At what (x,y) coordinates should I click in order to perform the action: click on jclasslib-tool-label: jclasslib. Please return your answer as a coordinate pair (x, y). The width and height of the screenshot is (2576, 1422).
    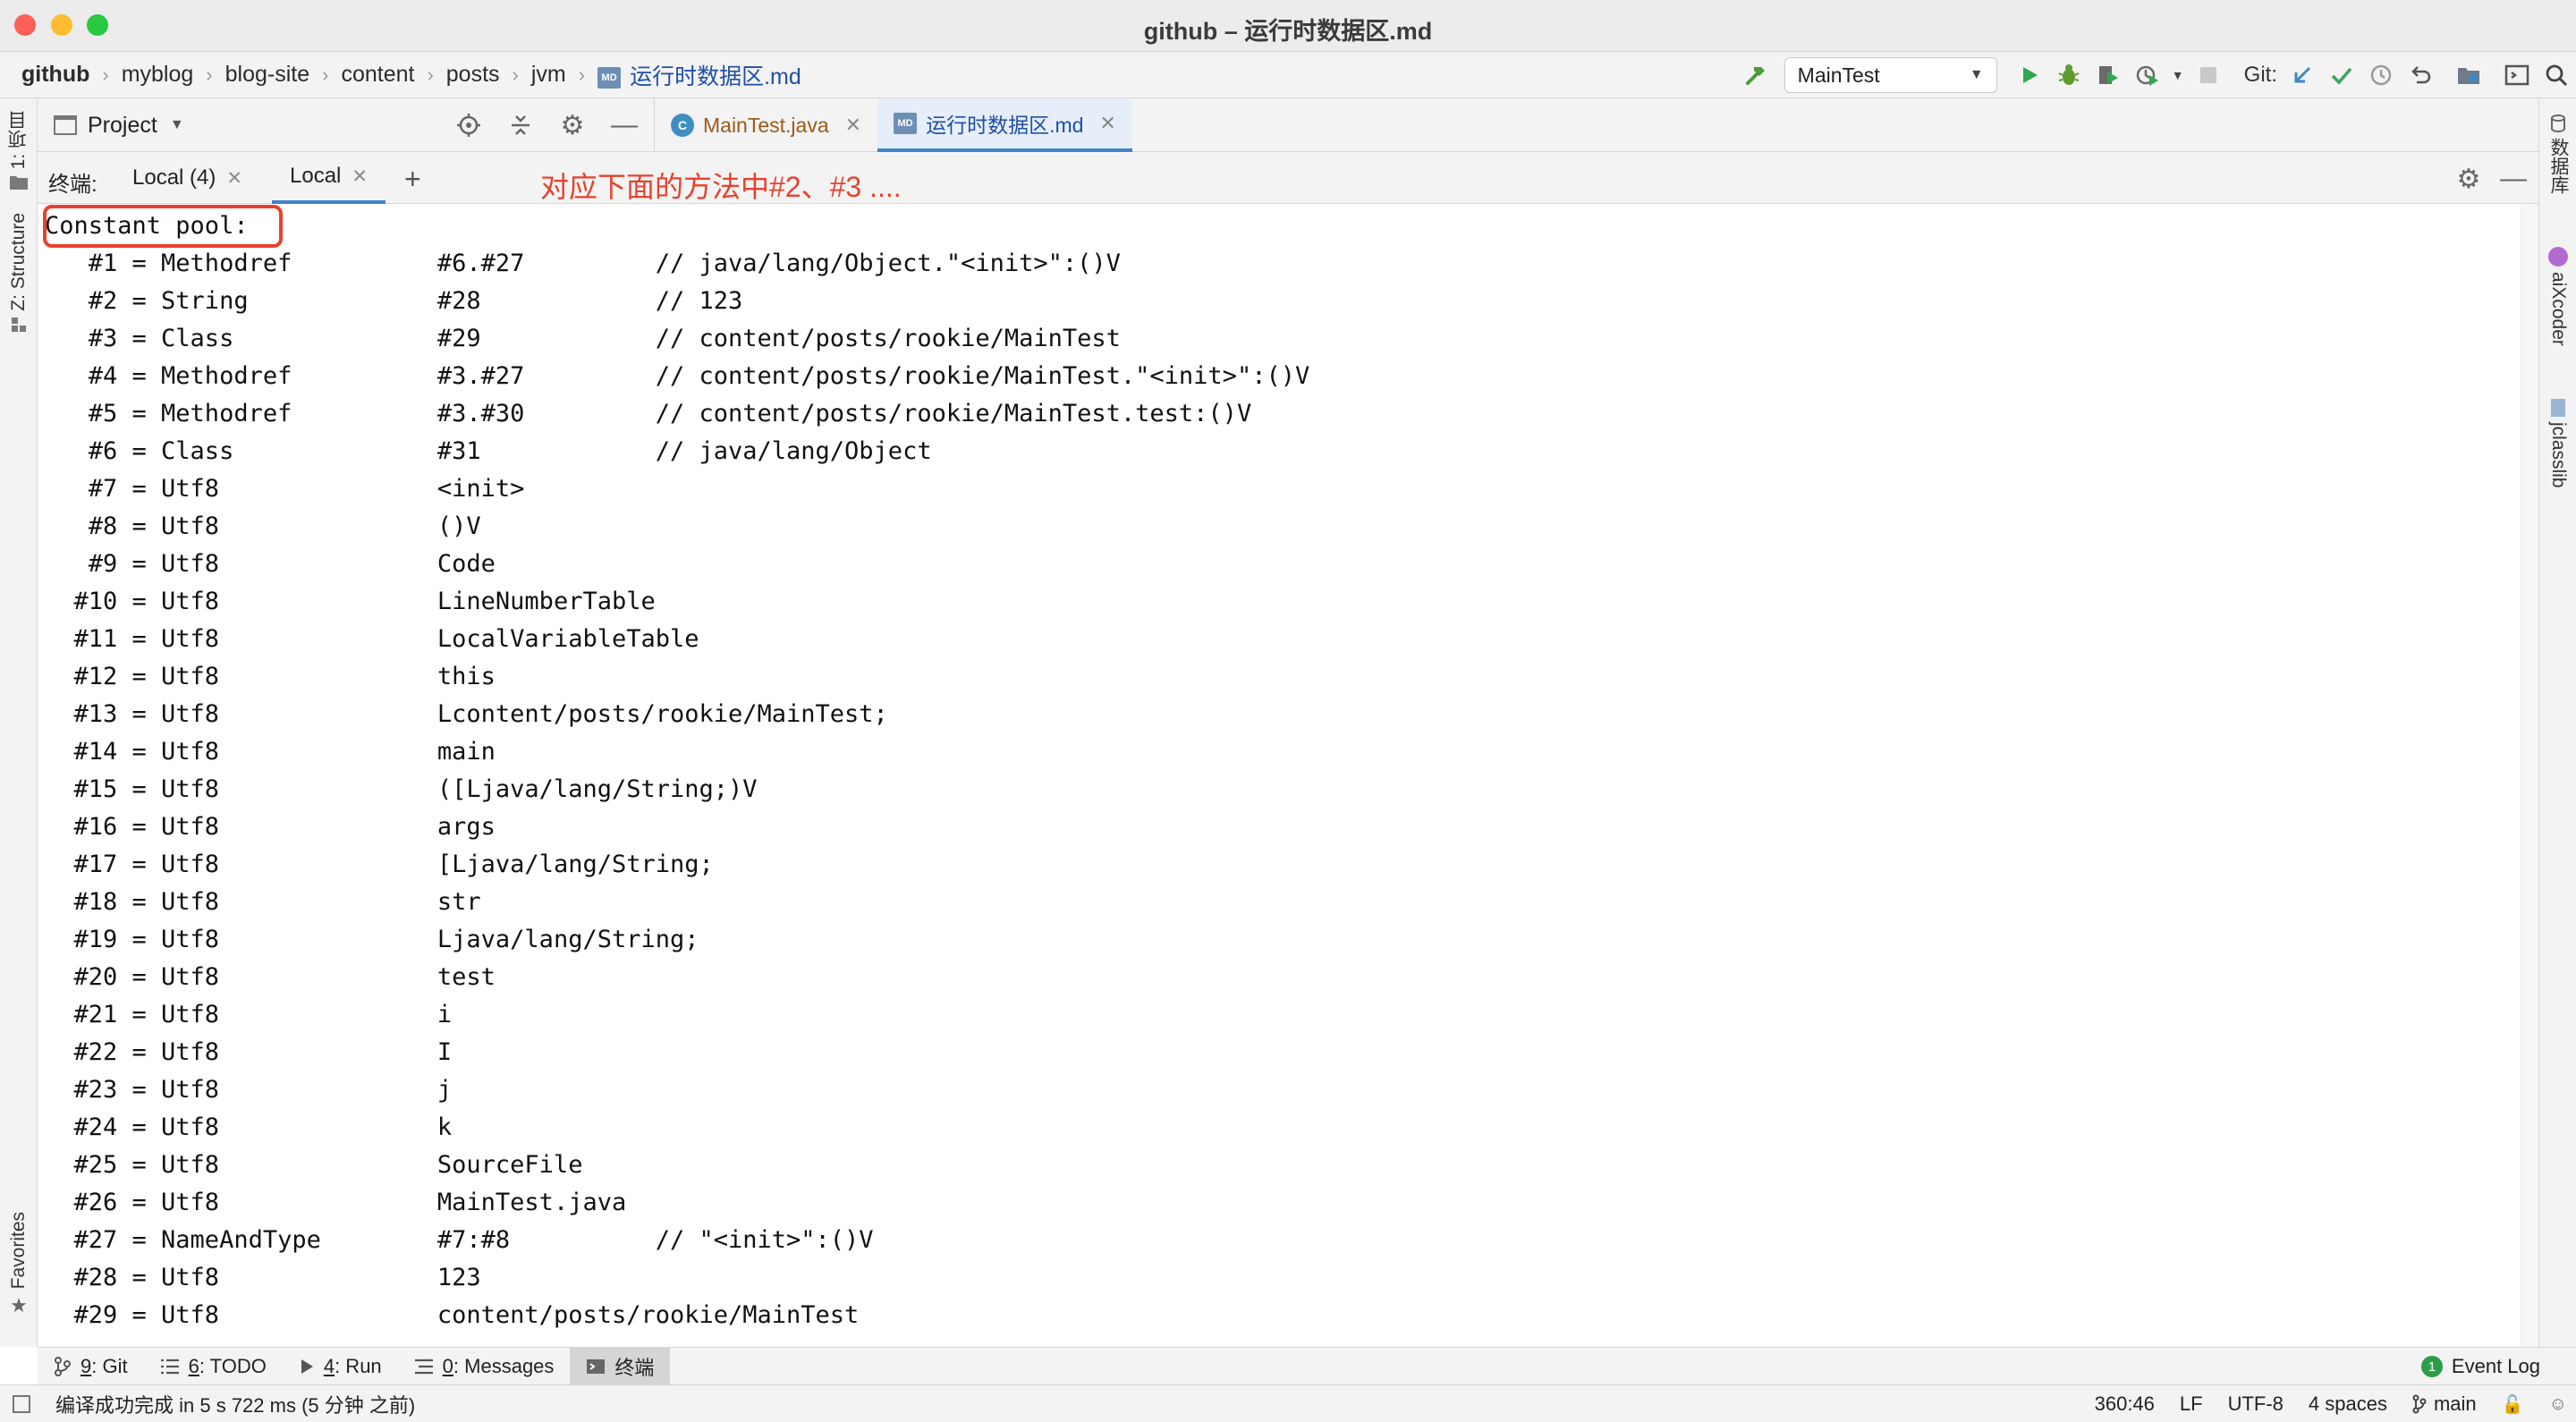
    Looking at the image, I should click on (2558, 455).